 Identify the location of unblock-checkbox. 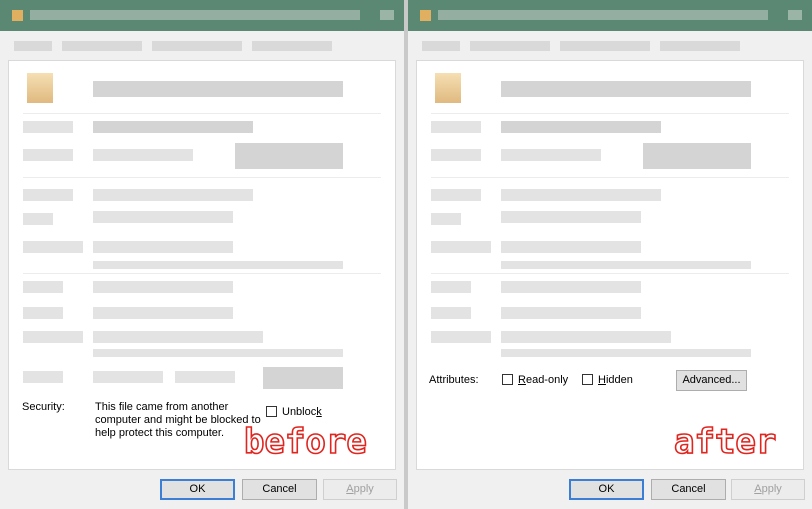
(271, 411).